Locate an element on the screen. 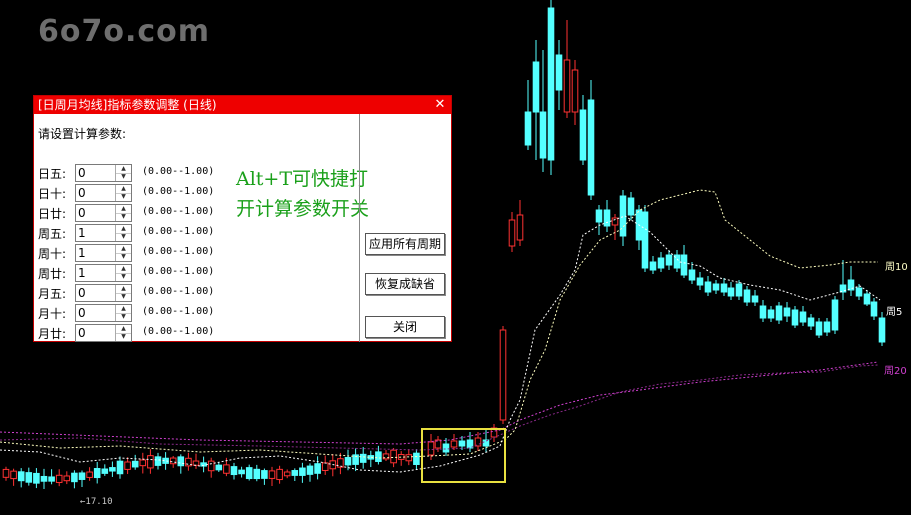 This screenshot has height=515, width=911. param-label: 日十: is located at coordinates (52, 194).